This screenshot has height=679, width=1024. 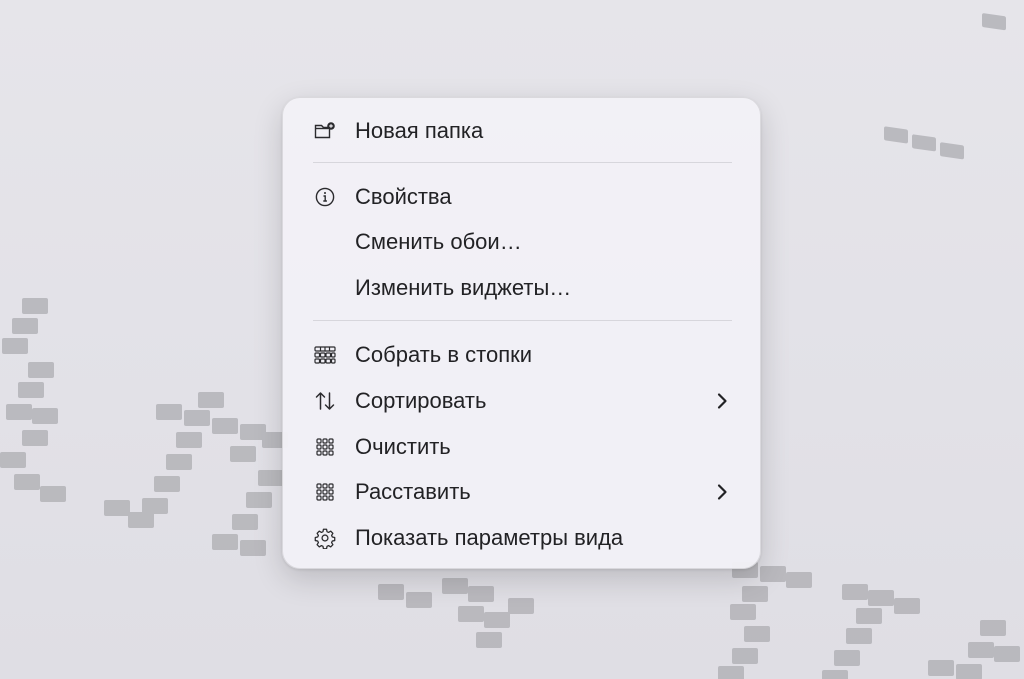 I want to click on menu-item-label: Очистить, so click(x=403, y=446).